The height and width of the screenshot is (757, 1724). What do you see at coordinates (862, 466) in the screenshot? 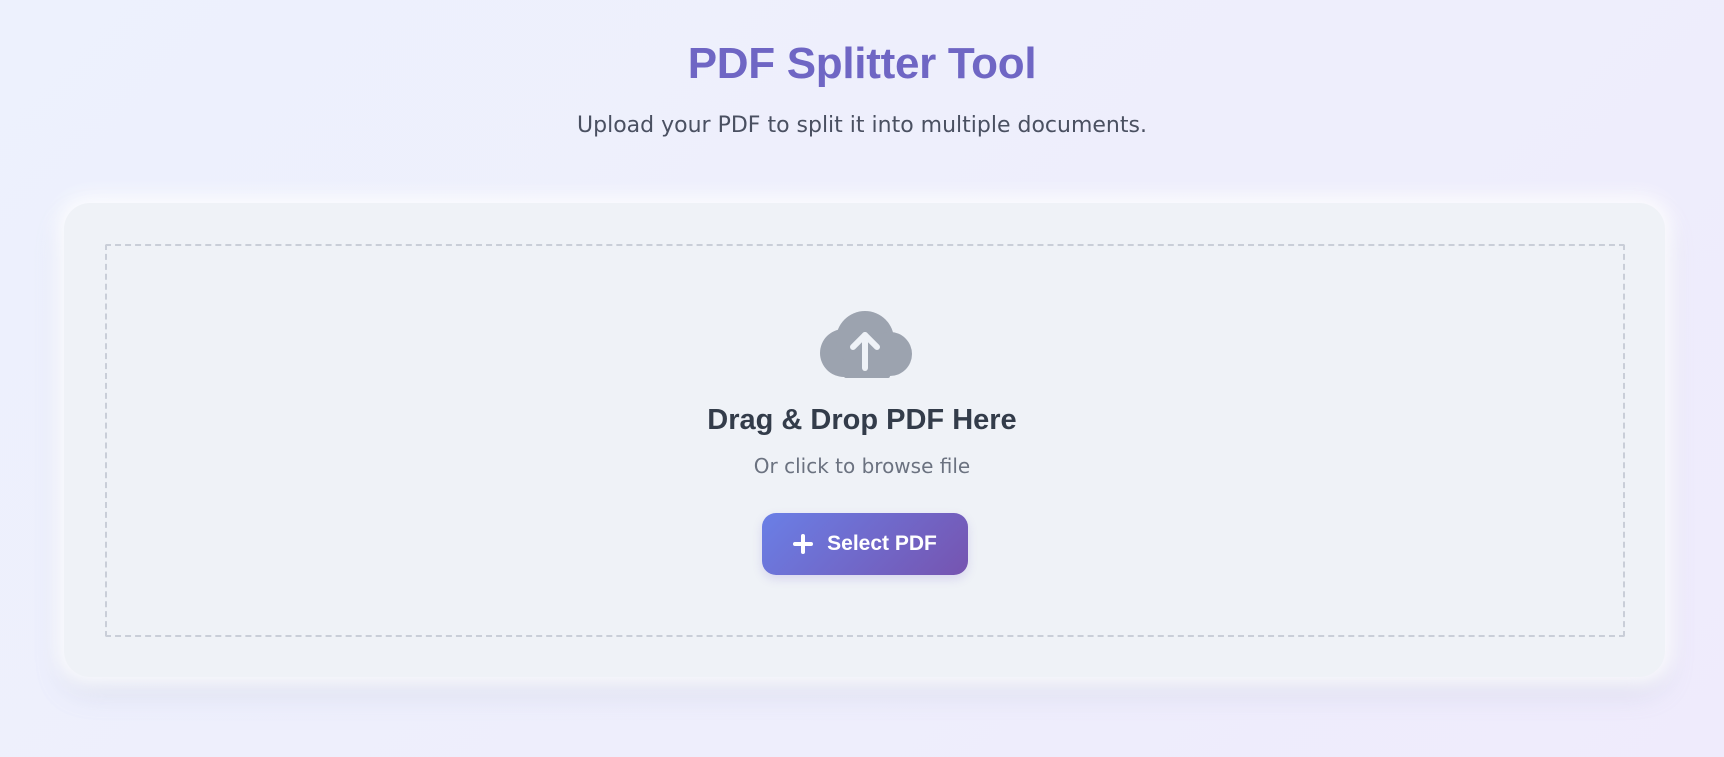
I see `dropzone-hint: Or click to browse file` at bounding box center [862, 466].